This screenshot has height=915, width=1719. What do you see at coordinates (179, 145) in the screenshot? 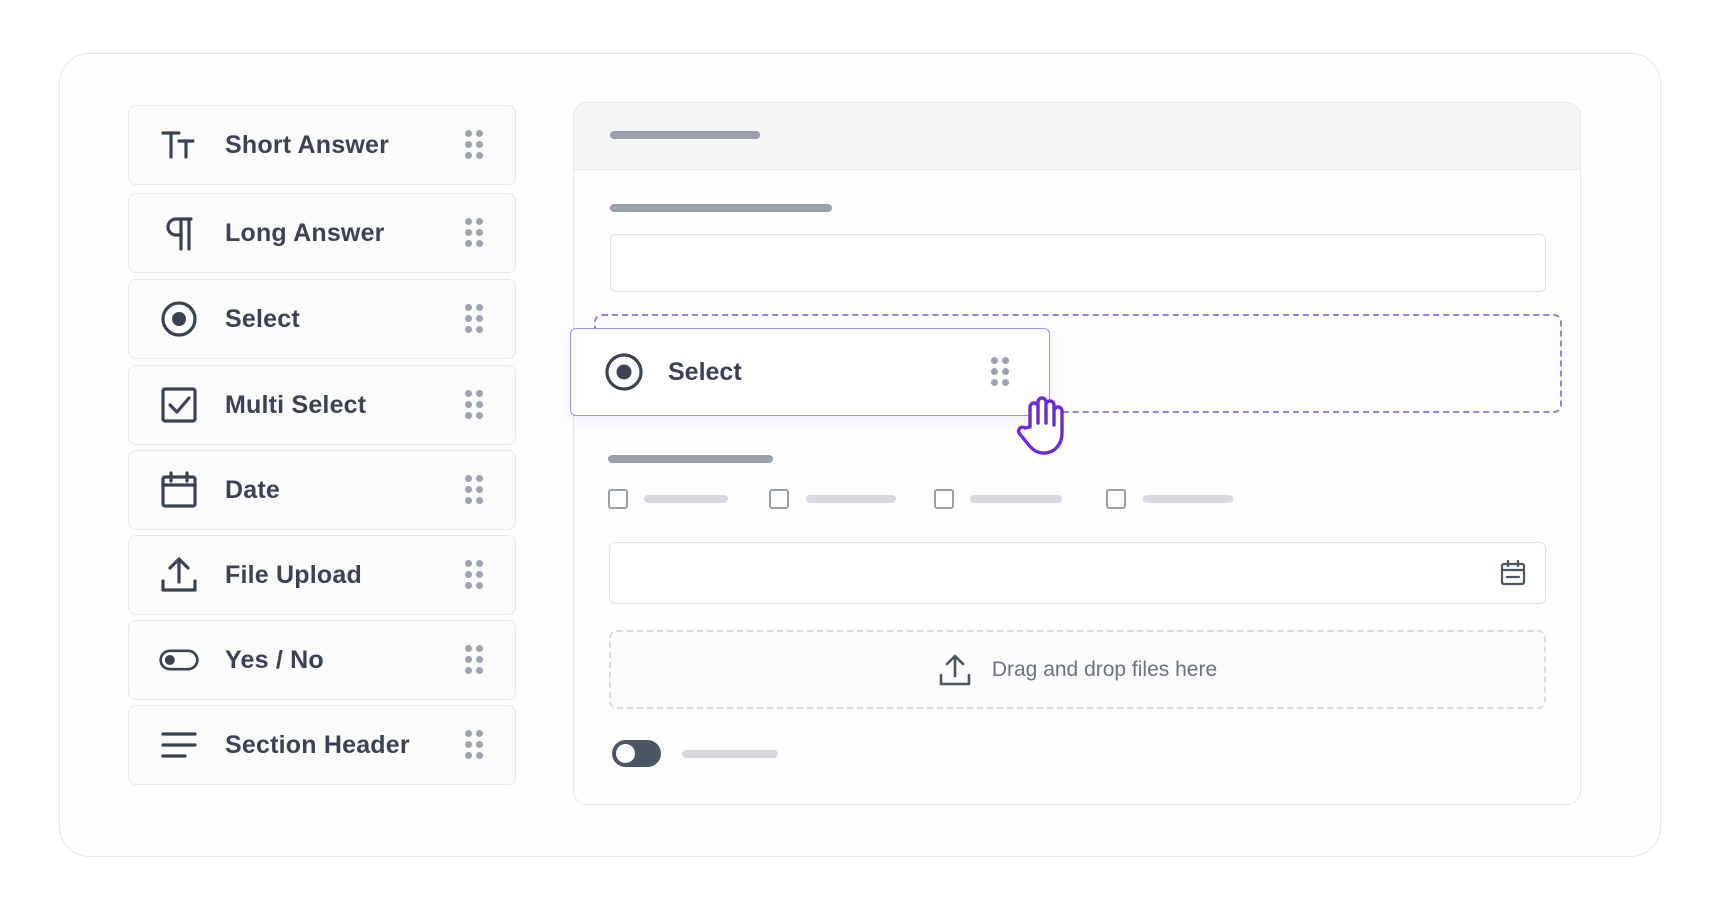
I see `text-size-icon` at bounding box center [179, 145].